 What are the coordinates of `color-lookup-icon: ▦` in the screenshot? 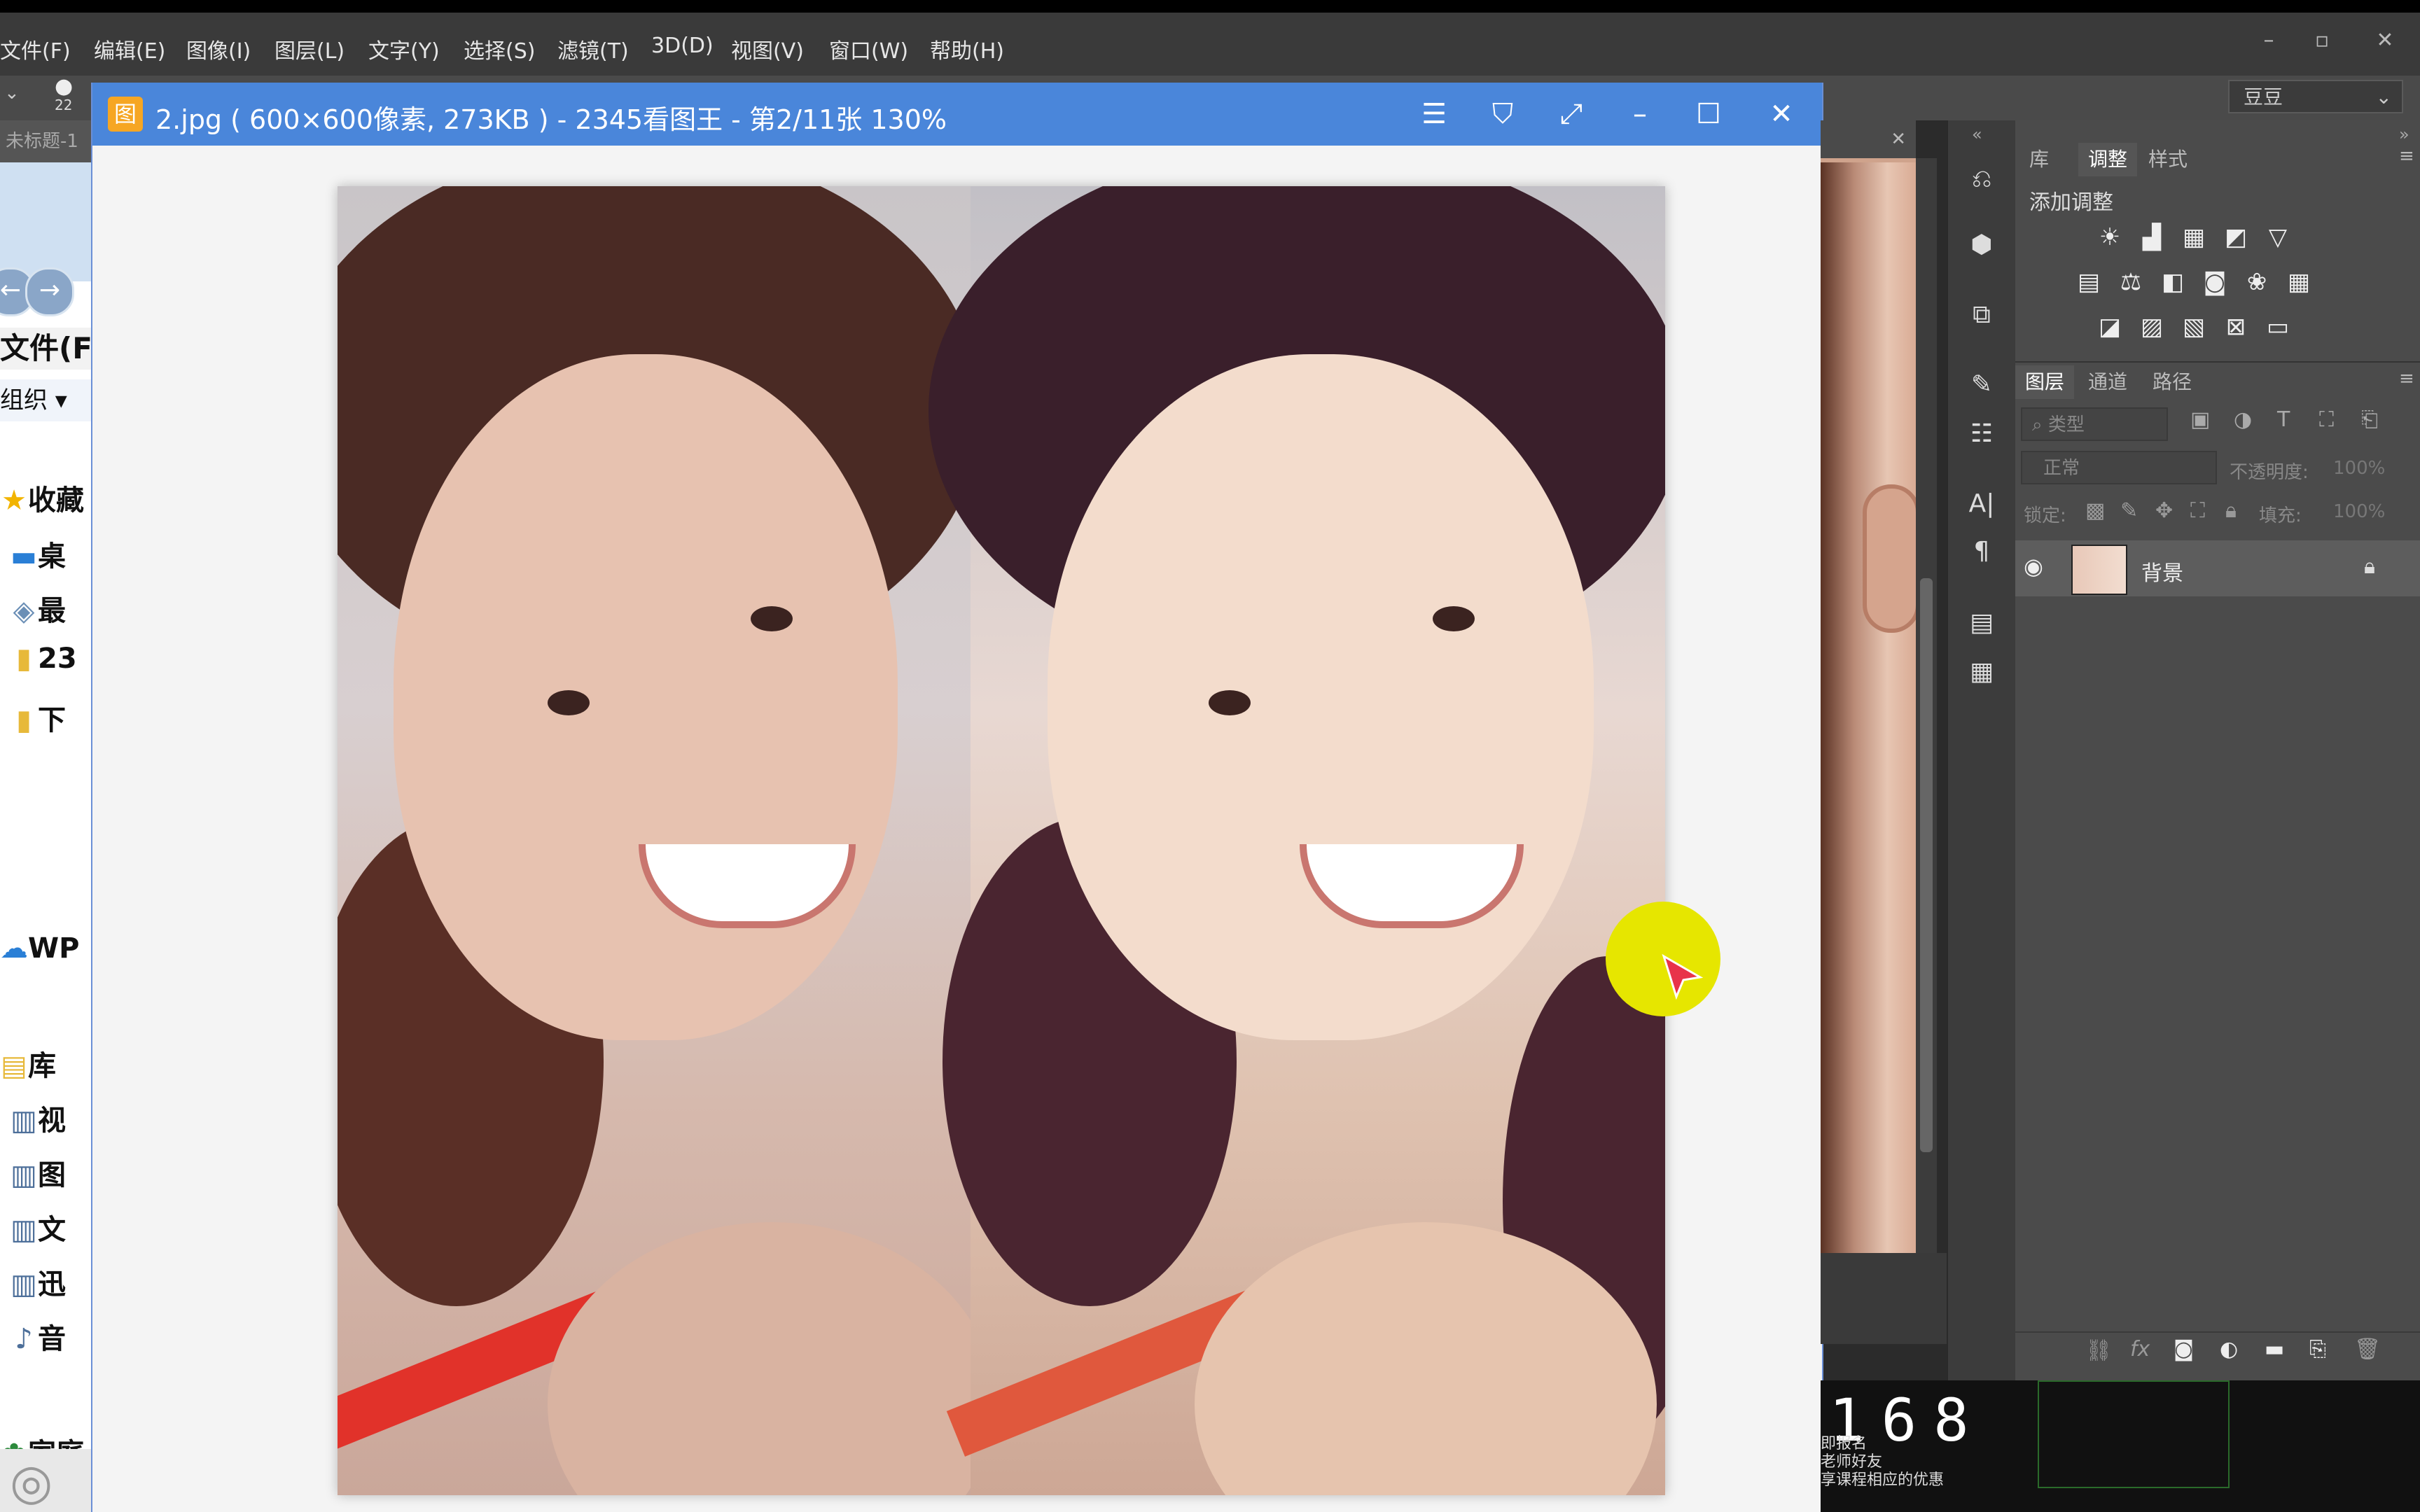 It's located at (2299, 282).